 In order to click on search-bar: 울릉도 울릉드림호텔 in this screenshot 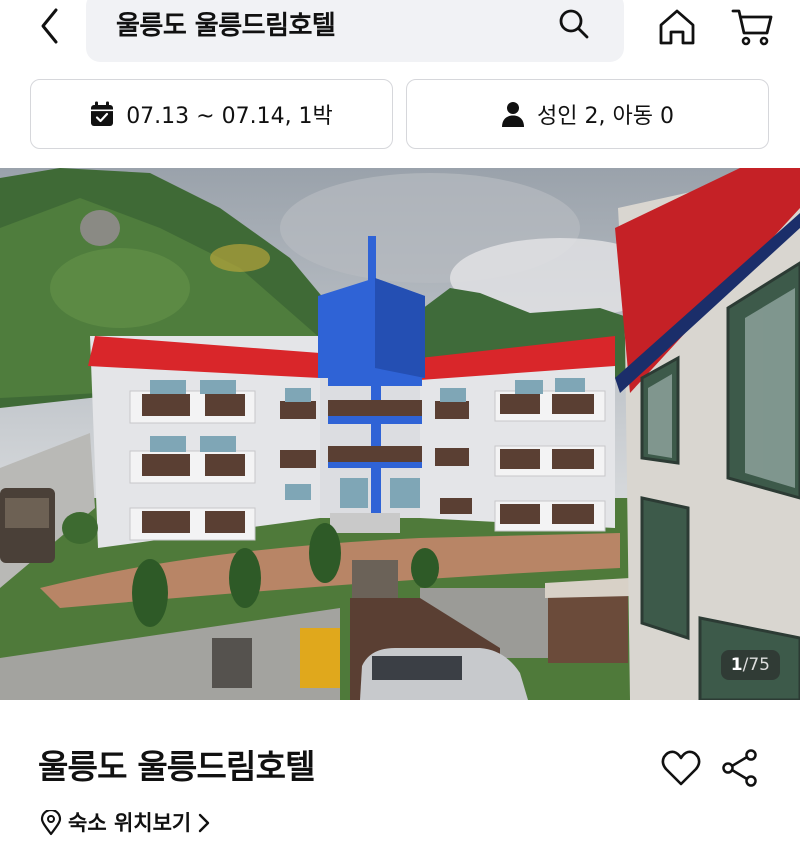, I will do `click(355, 31)`.